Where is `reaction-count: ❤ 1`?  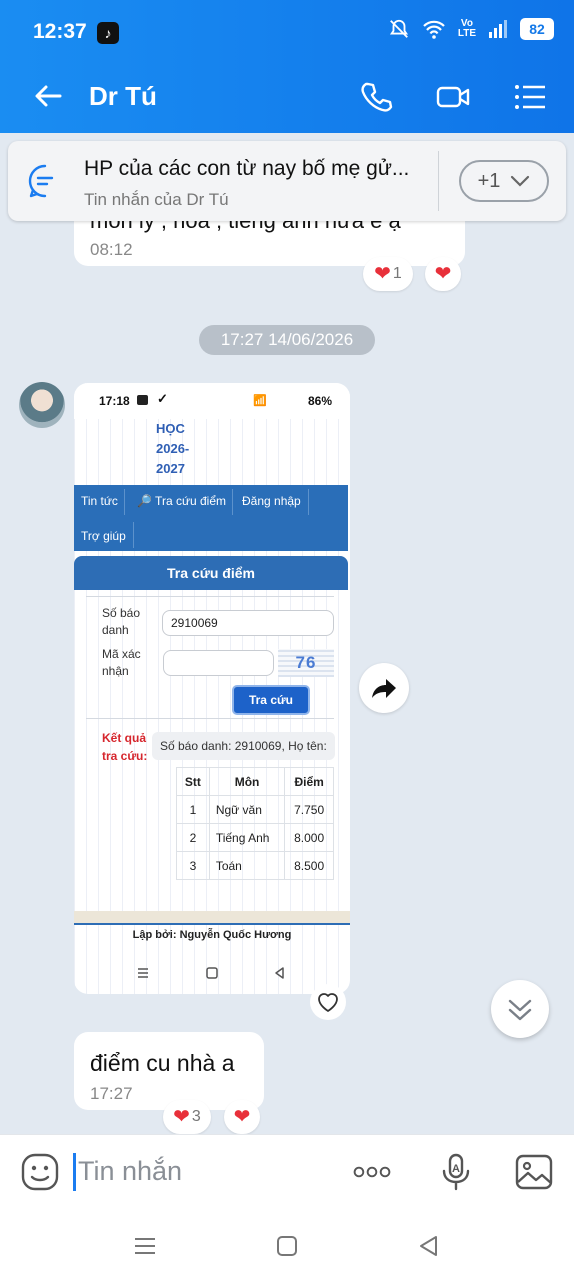 reaction-count: ❤ 1 is located at coordinates (388, 274).